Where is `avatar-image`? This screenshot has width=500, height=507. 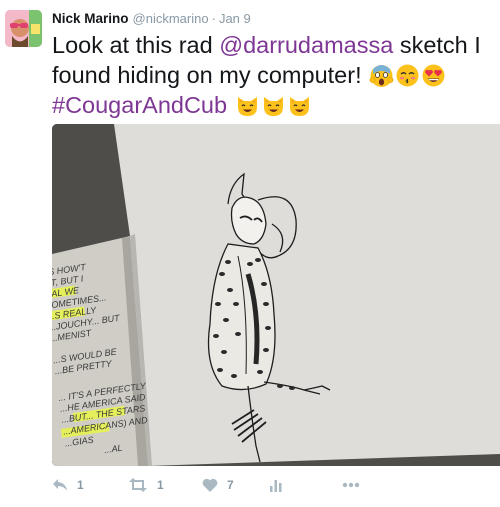
avatar-image is located at coordinates (23, 28).